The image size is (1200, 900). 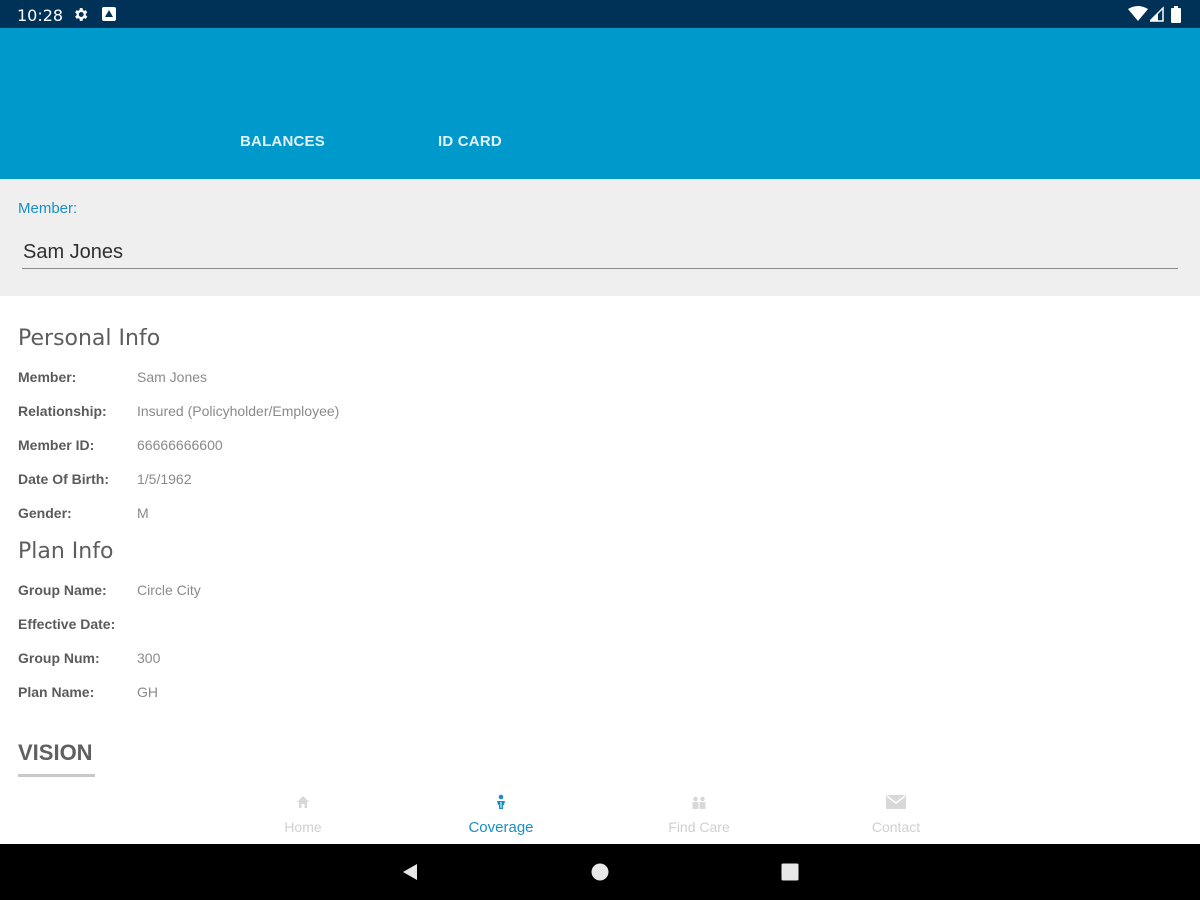 I want to click on recent-apps-icon, so click(x=790, y=874).